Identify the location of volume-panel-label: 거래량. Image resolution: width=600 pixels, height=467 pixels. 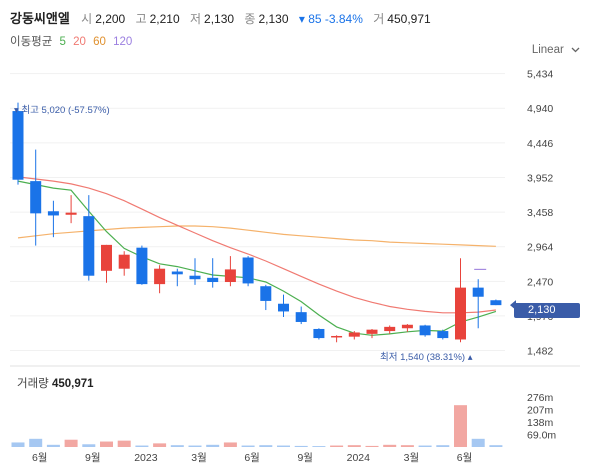
(33, 384).